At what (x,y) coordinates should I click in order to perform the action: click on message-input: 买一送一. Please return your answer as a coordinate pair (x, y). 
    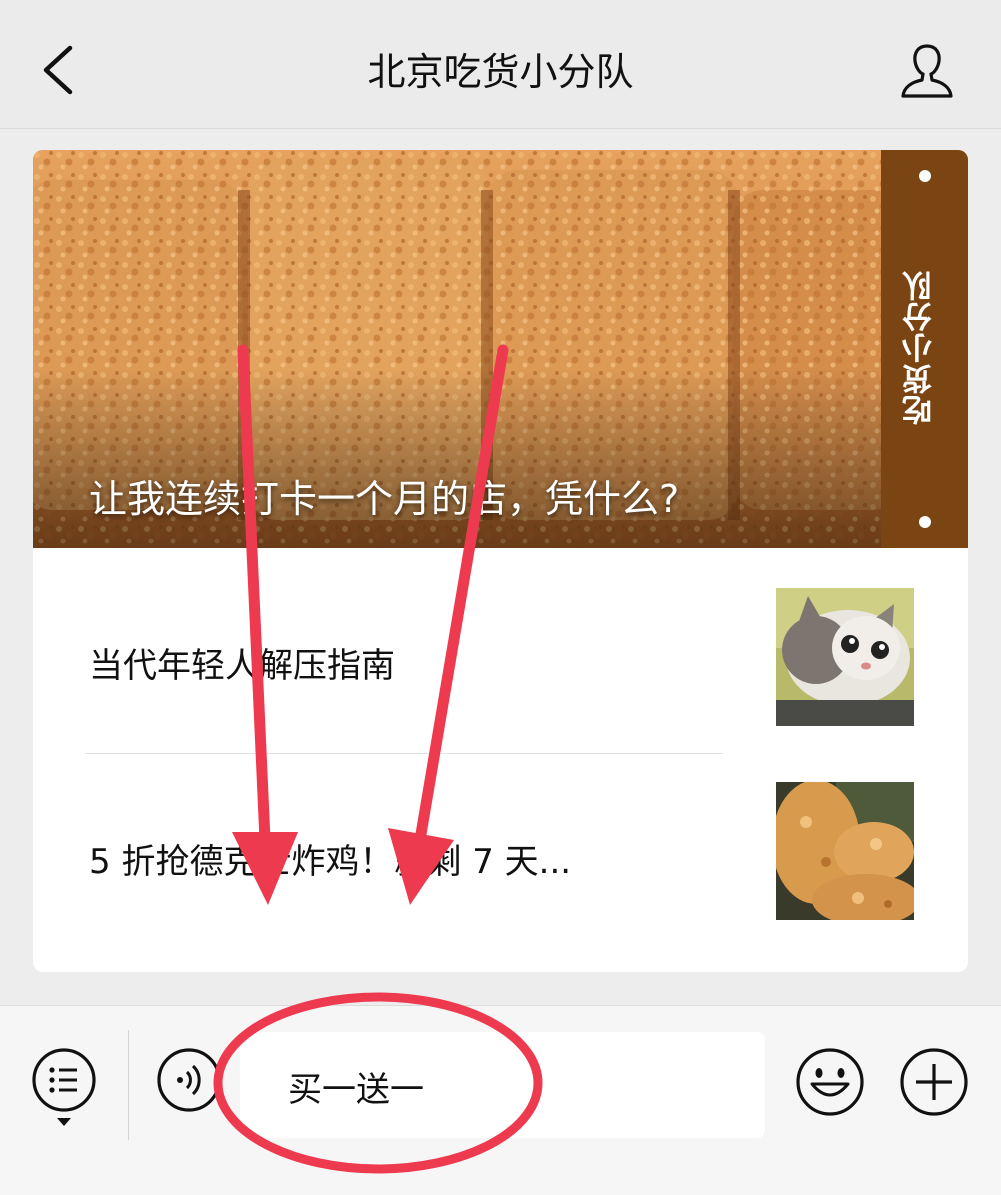
    Looking at the image, I should click on (502, 1085).